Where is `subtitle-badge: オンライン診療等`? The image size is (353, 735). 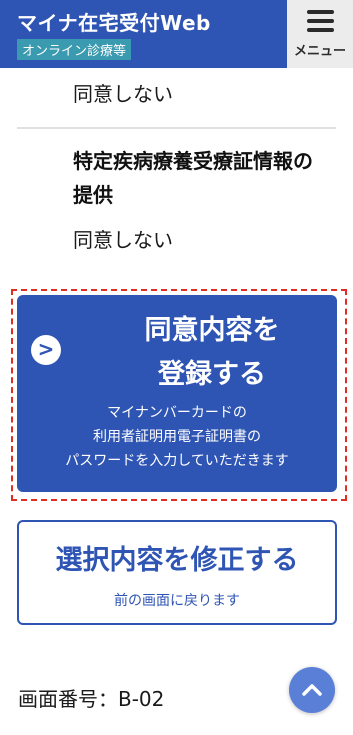
subtitle-badge: オンライン診療等 is located at coordinates (74, 49).